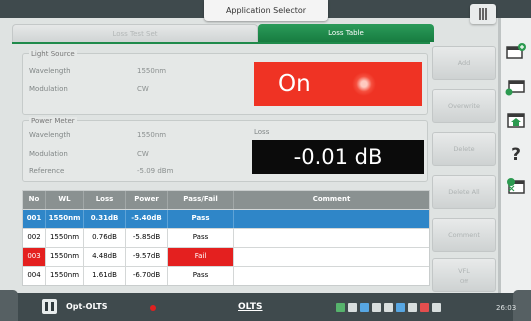  I want to click on vfl-label: VFL, so click(464, 271).